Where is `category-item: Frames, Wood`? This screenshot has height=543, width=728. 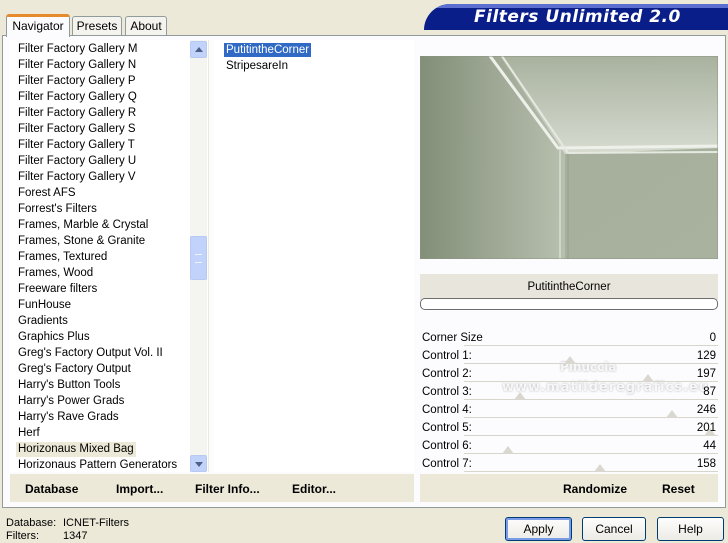
category-item: Frames, Wood is located at coordinates (55, 273).